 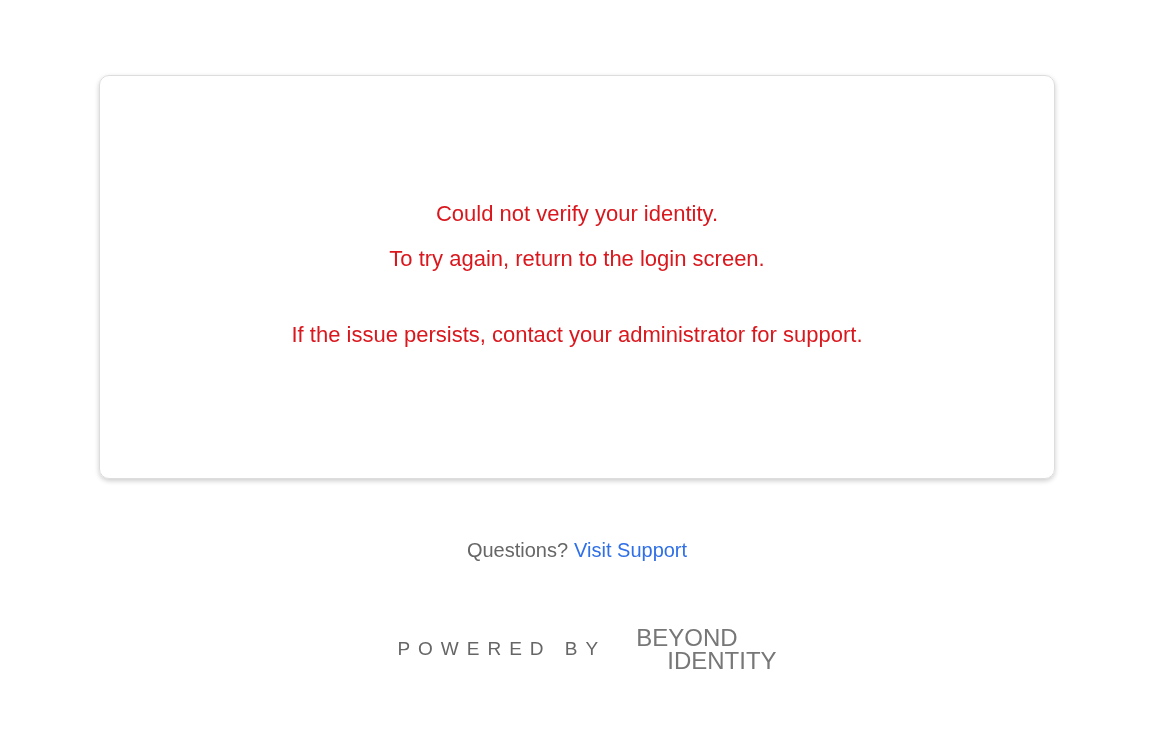 I want to click on powered-by-label: POWERED BY, so click(x=502, y=649).